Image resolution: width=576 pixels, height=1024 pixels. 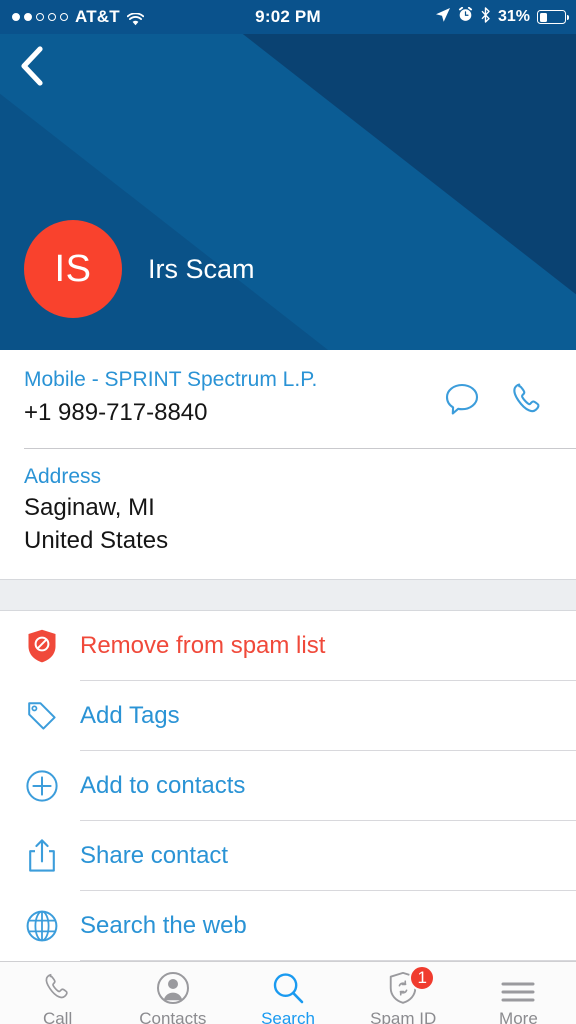 I want to click on phone-actions, so click(x=499, y=395).